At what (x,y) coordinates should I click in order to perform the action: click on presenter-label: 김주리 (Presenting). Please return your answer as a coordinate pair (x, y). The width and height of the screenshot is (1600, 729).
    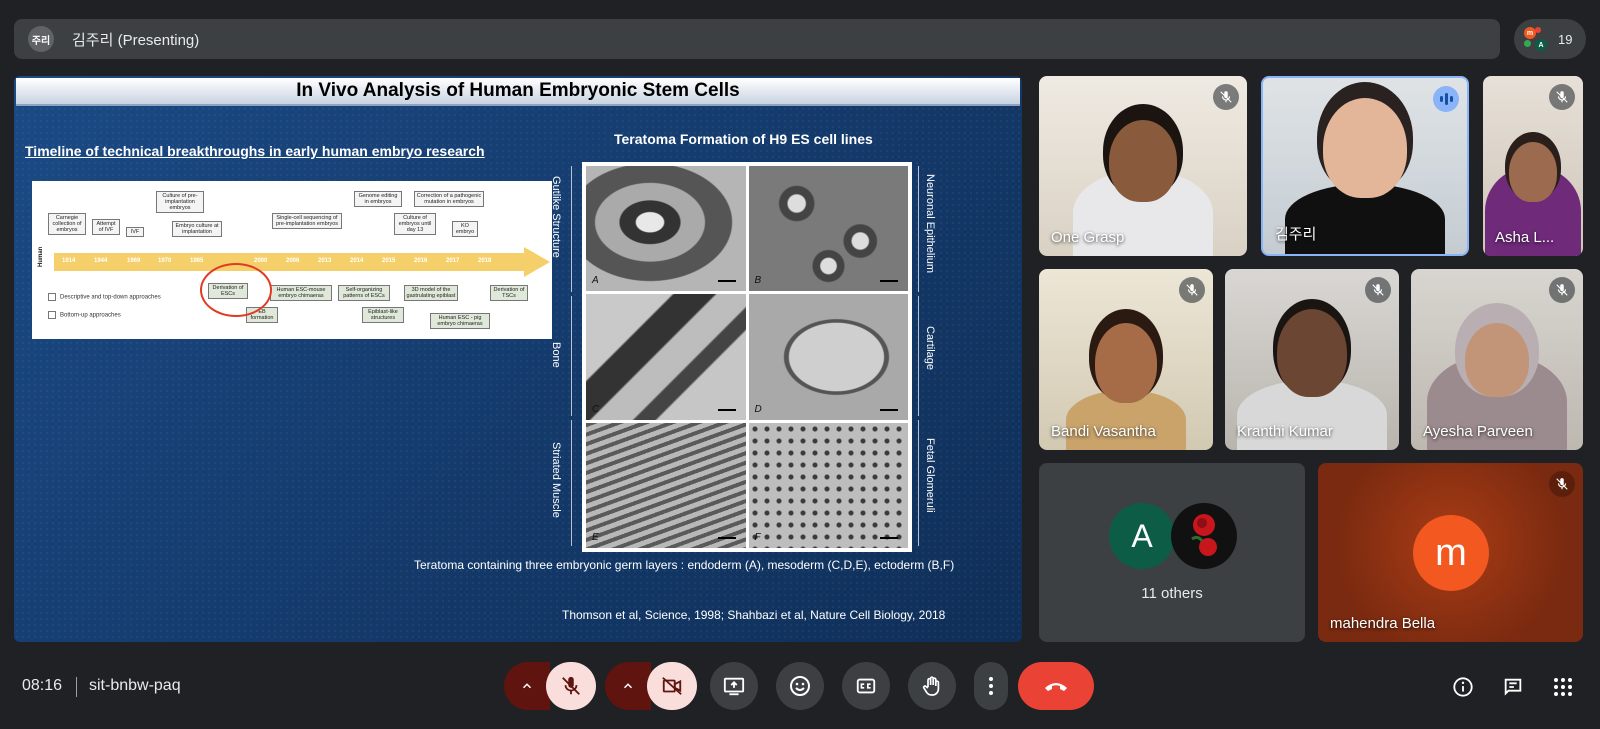
    Looking at the image, I should click on (136, 40).